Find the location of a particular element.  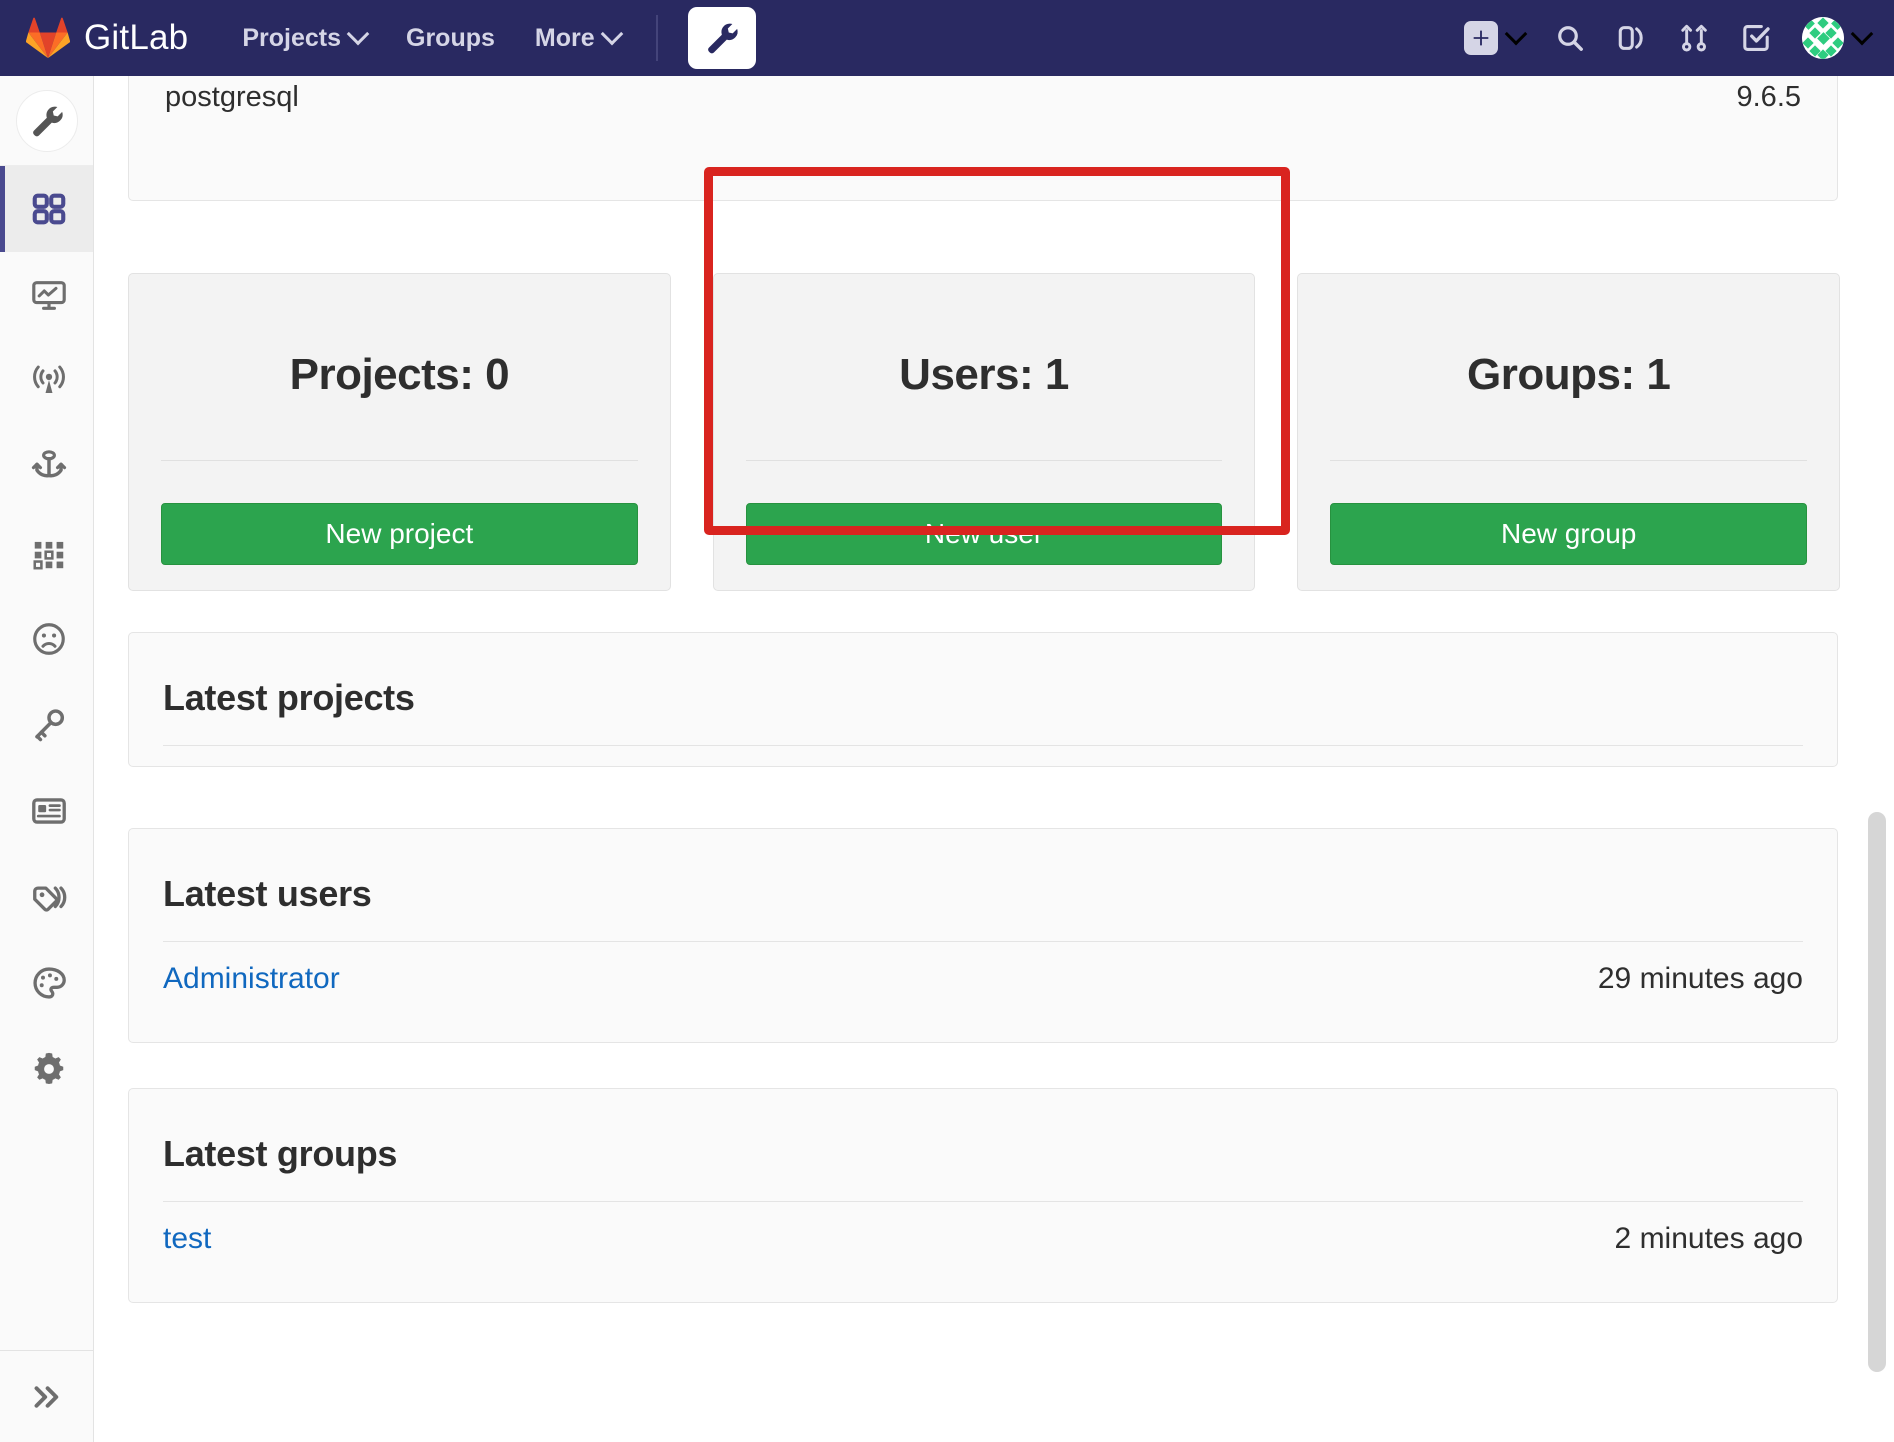

admin-wrench-avatar is located at coordinates (46, 120).